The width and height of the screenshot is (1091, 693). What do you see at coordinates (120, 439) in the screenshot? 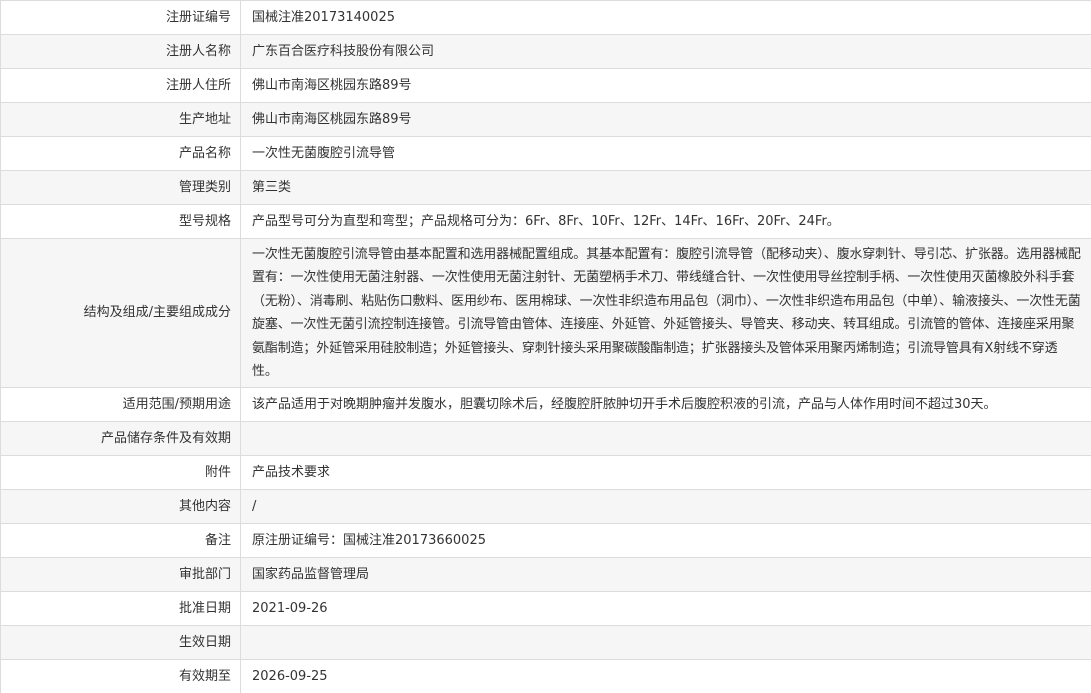
I see `field-label: 产品储存条件及有效期` at bounding box center [120, 439].